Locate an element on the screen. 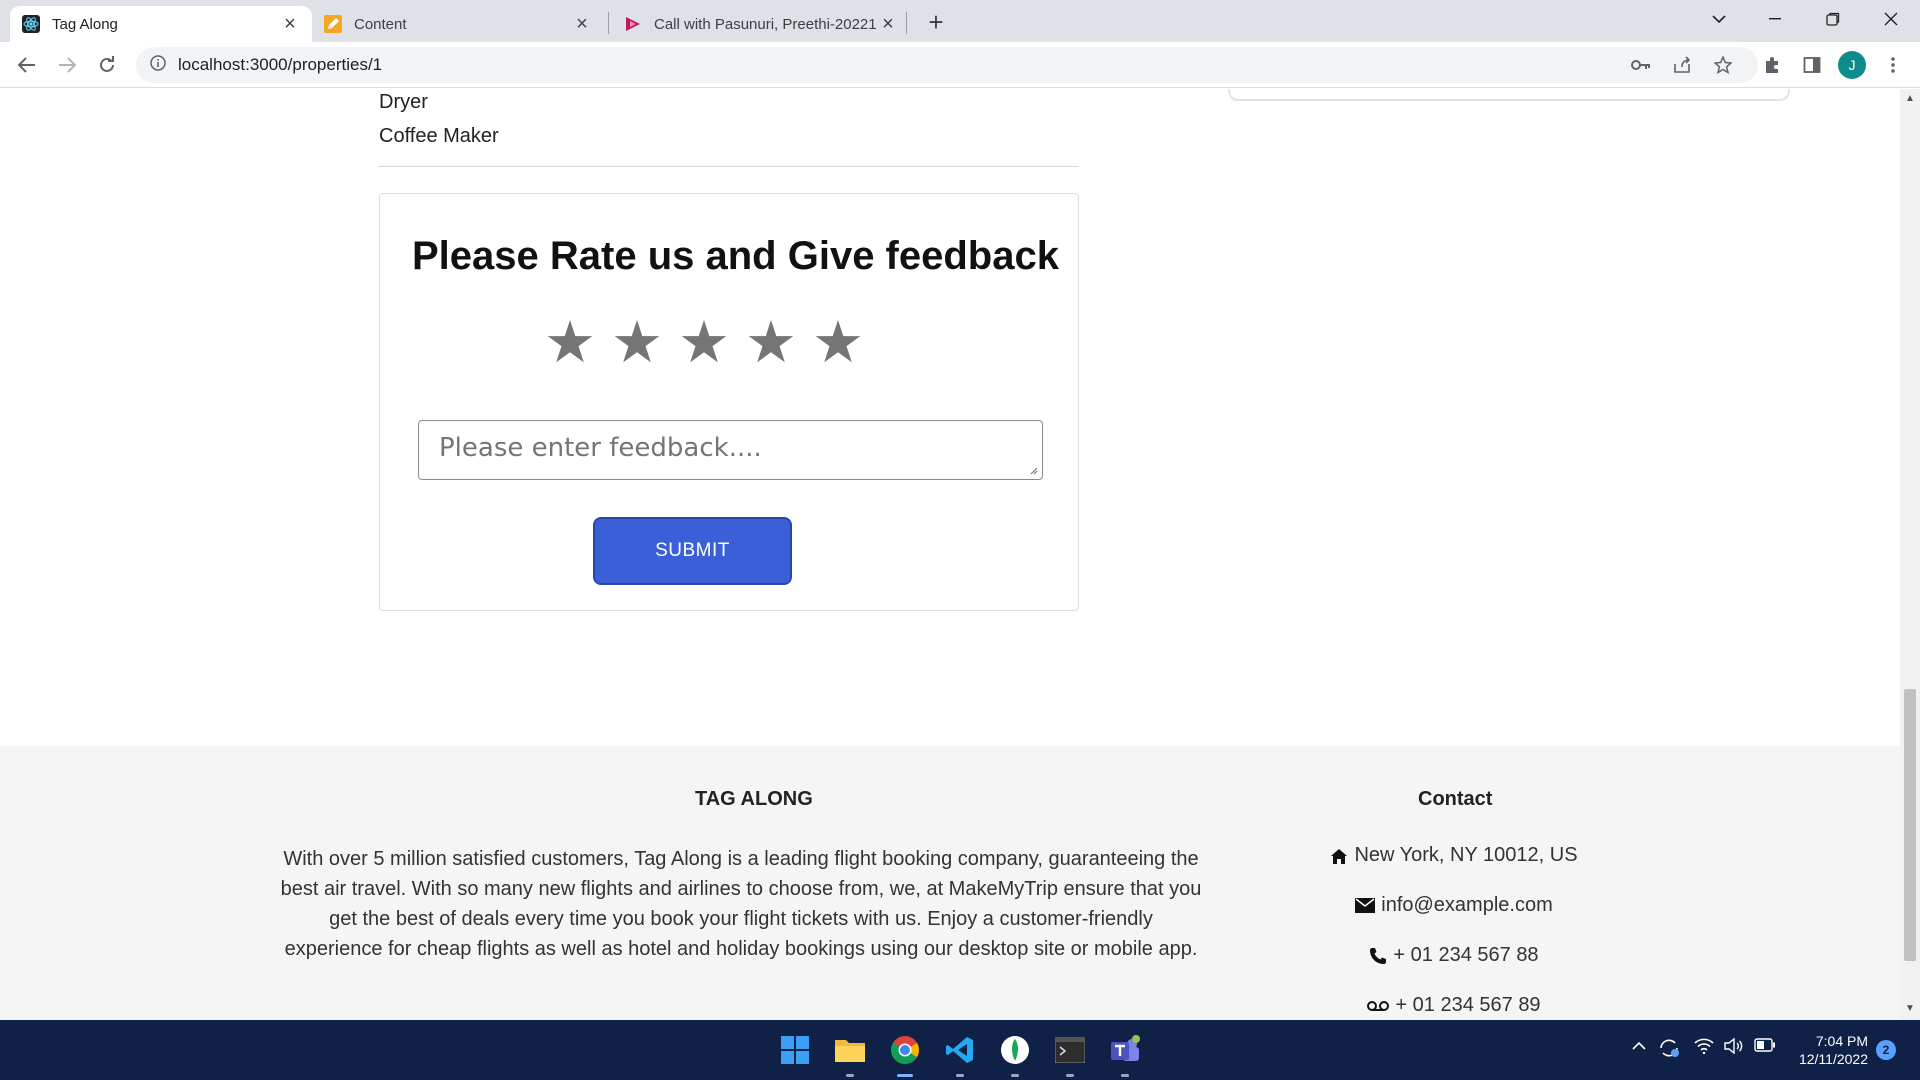  terminal-icon is located at coordinates (1070, 1054).